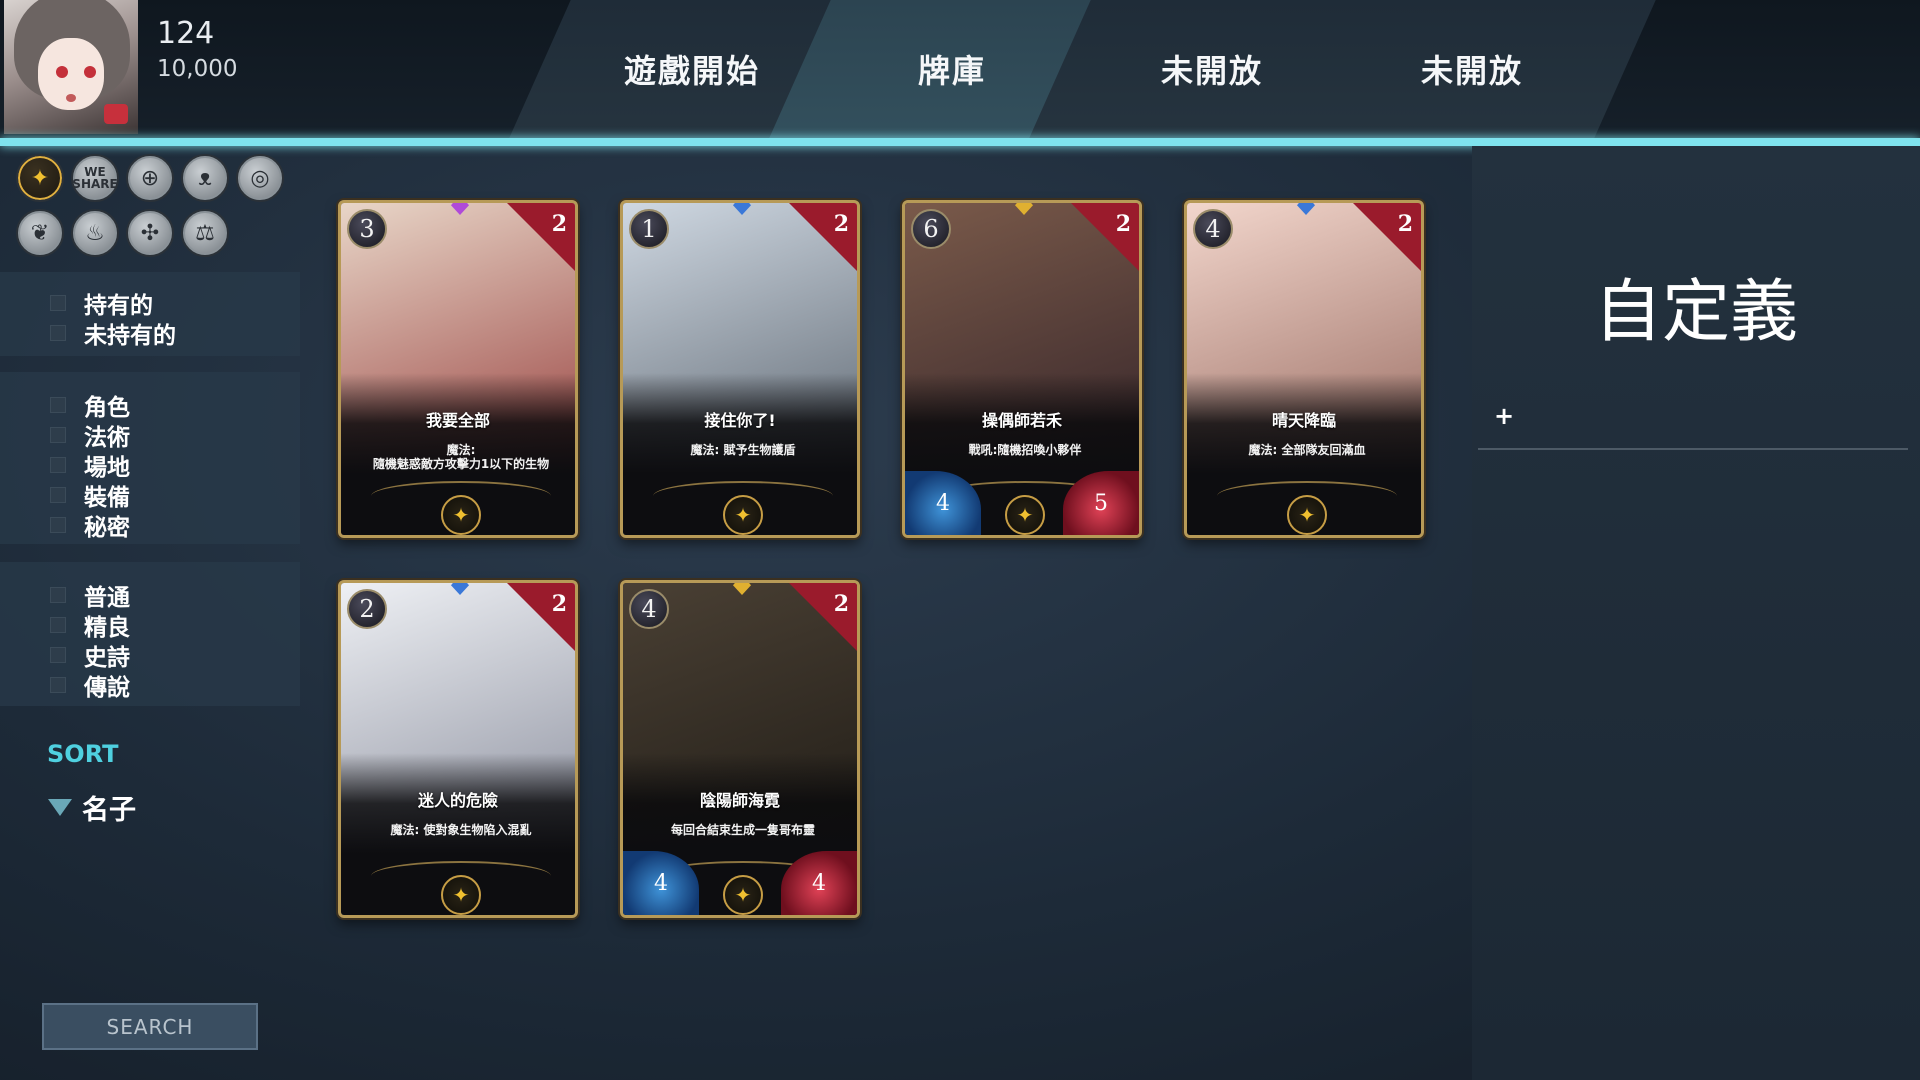  What do you see at coordinates (197, 69) in the screenshot?
I see `player-gold: 10,000` at bounding box center [197, 69].